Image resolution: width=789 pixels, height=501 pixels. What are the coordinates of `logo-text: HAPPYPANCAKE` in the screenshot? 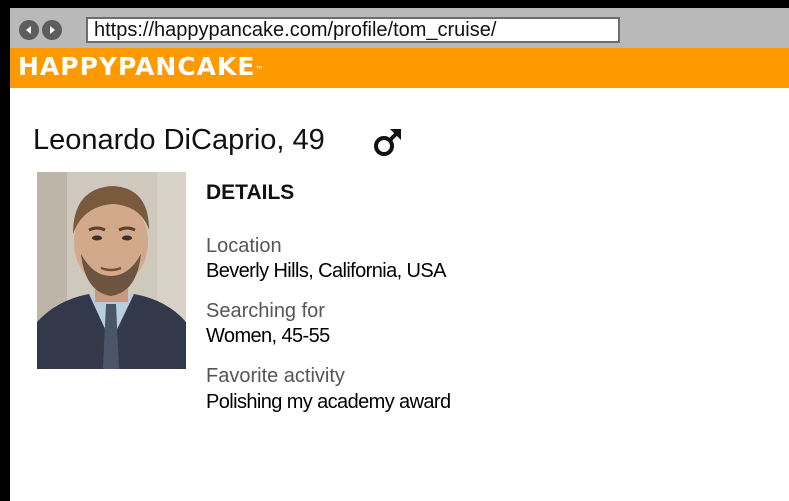 It's located at (137, 66).